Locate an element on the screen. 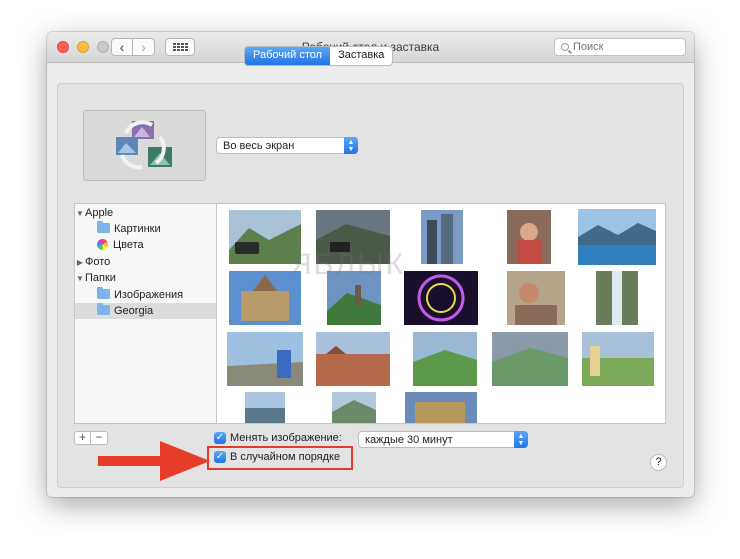  random-order-checkbox: ✓ В случайном порядке is located at coordinates (277, 457).